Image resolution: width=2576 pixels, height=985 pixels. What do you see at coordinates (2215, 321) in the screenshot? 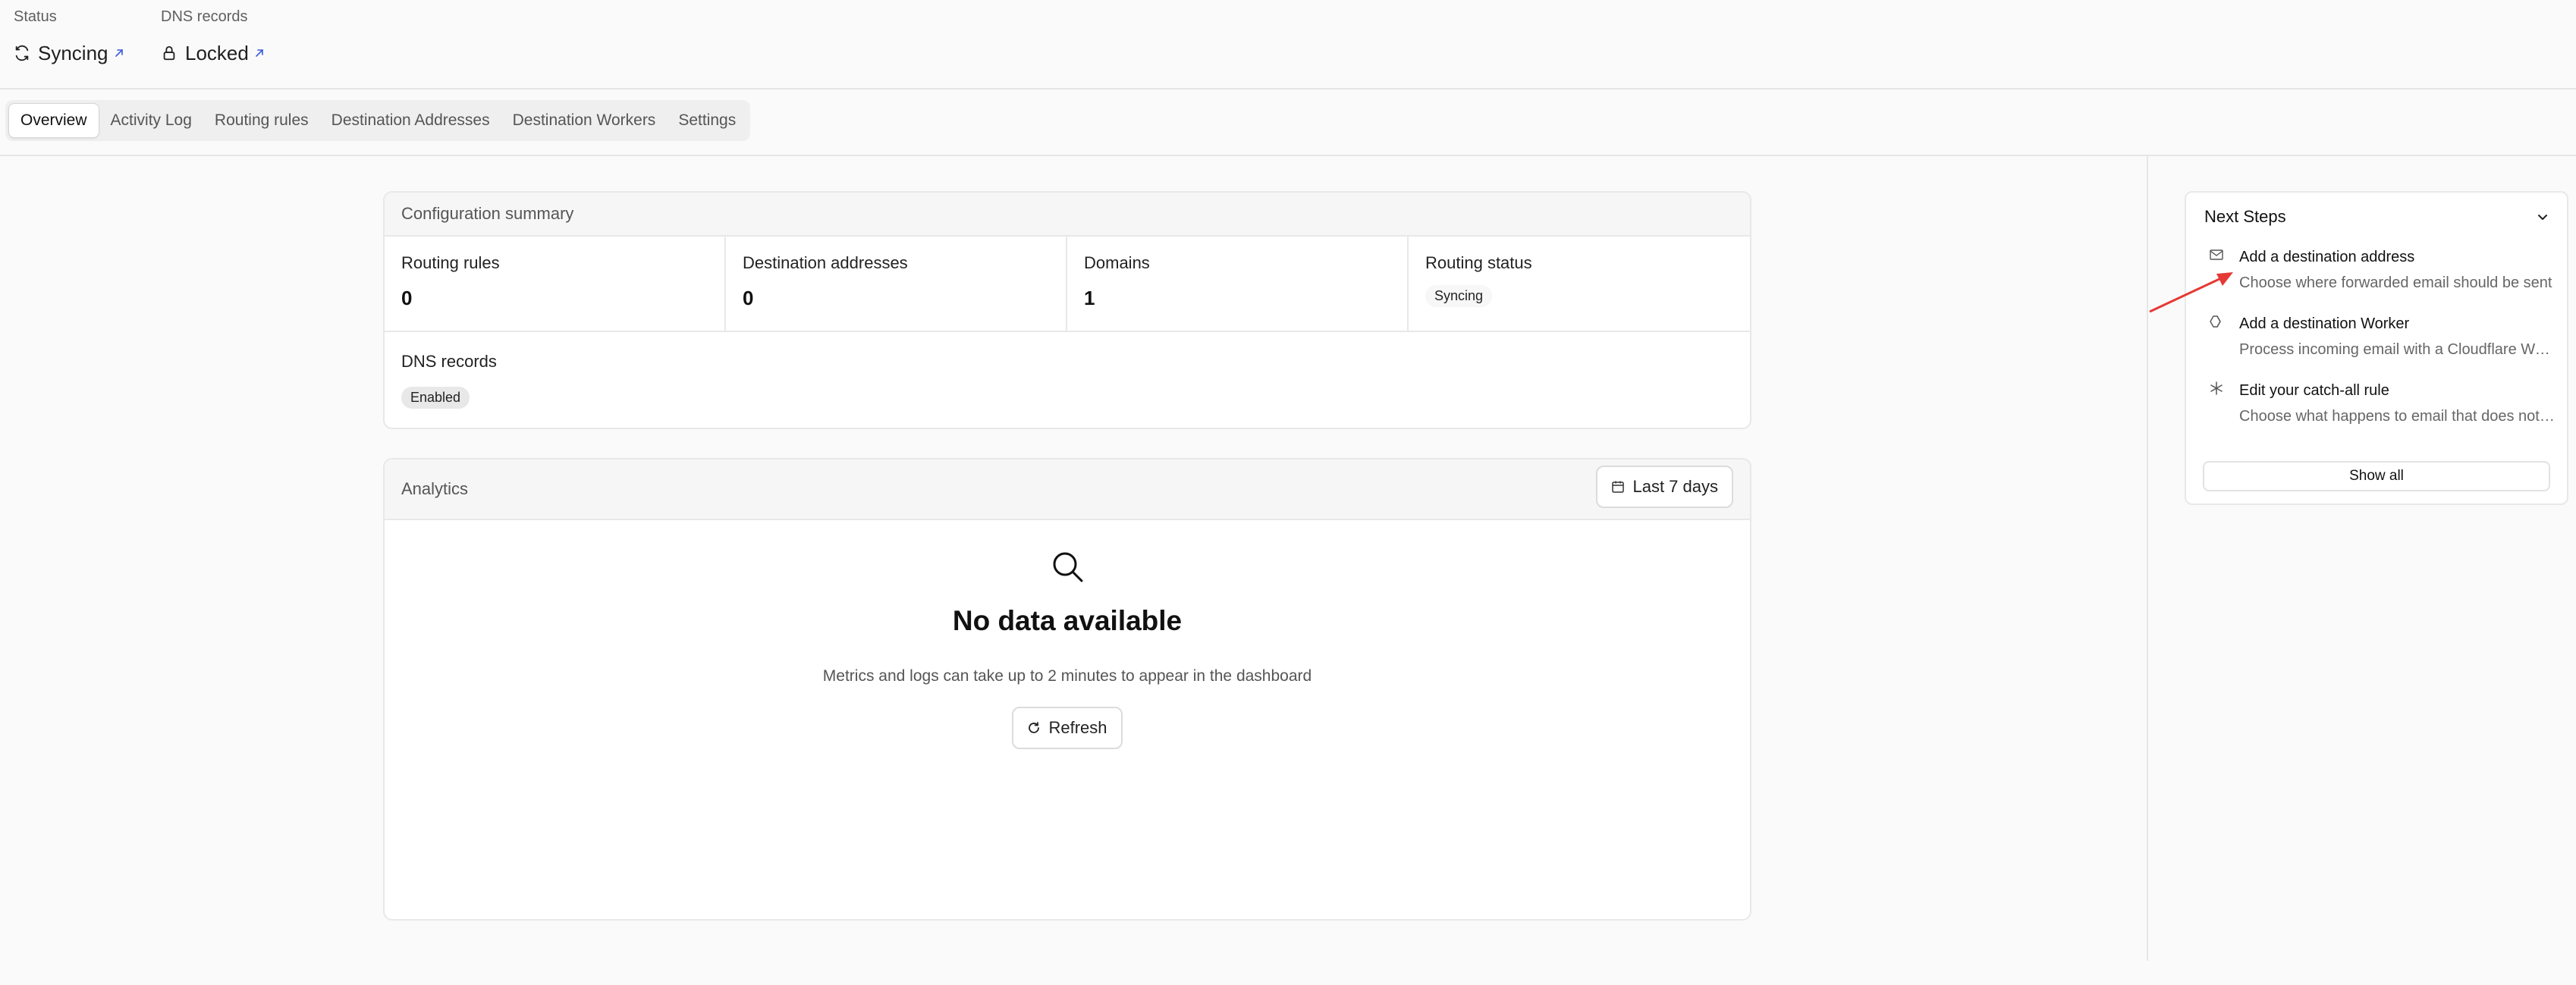
I see `worker-icon` at bounding box center [2215, 321].